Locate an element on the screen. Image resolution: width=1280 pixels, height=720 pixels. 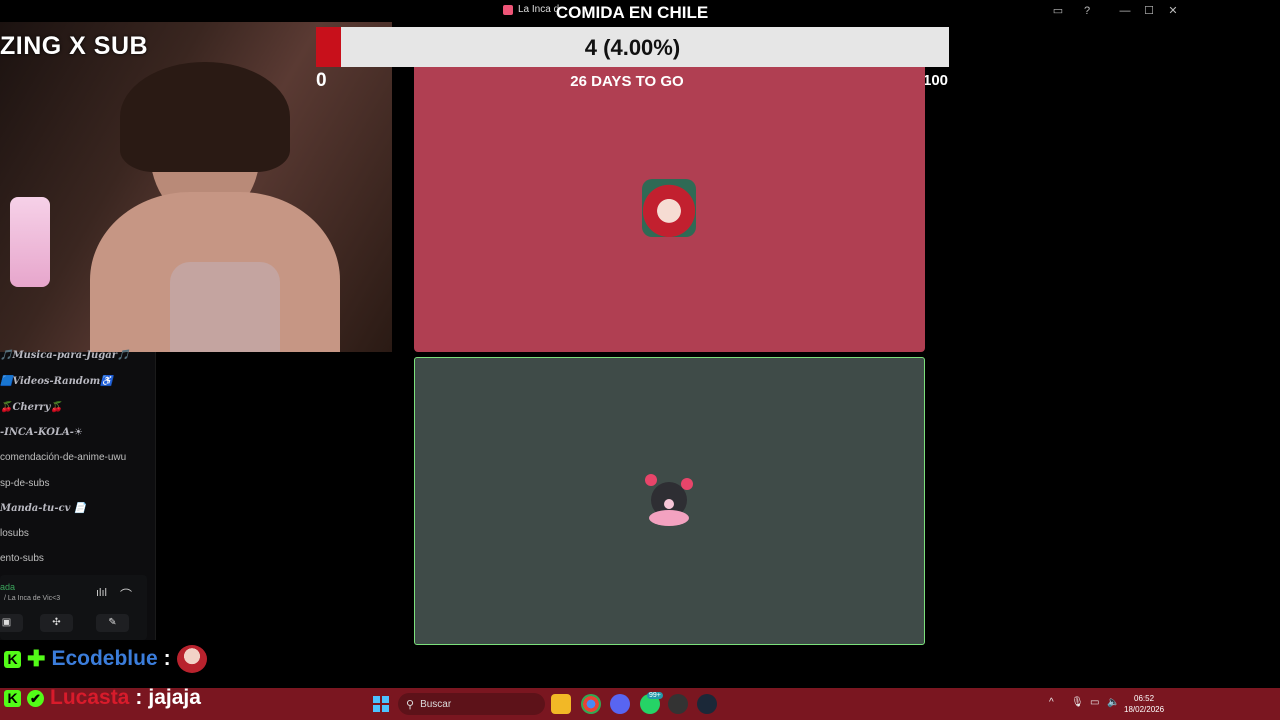
soundboard-button: ✎ is located at coordinates (112, 623).